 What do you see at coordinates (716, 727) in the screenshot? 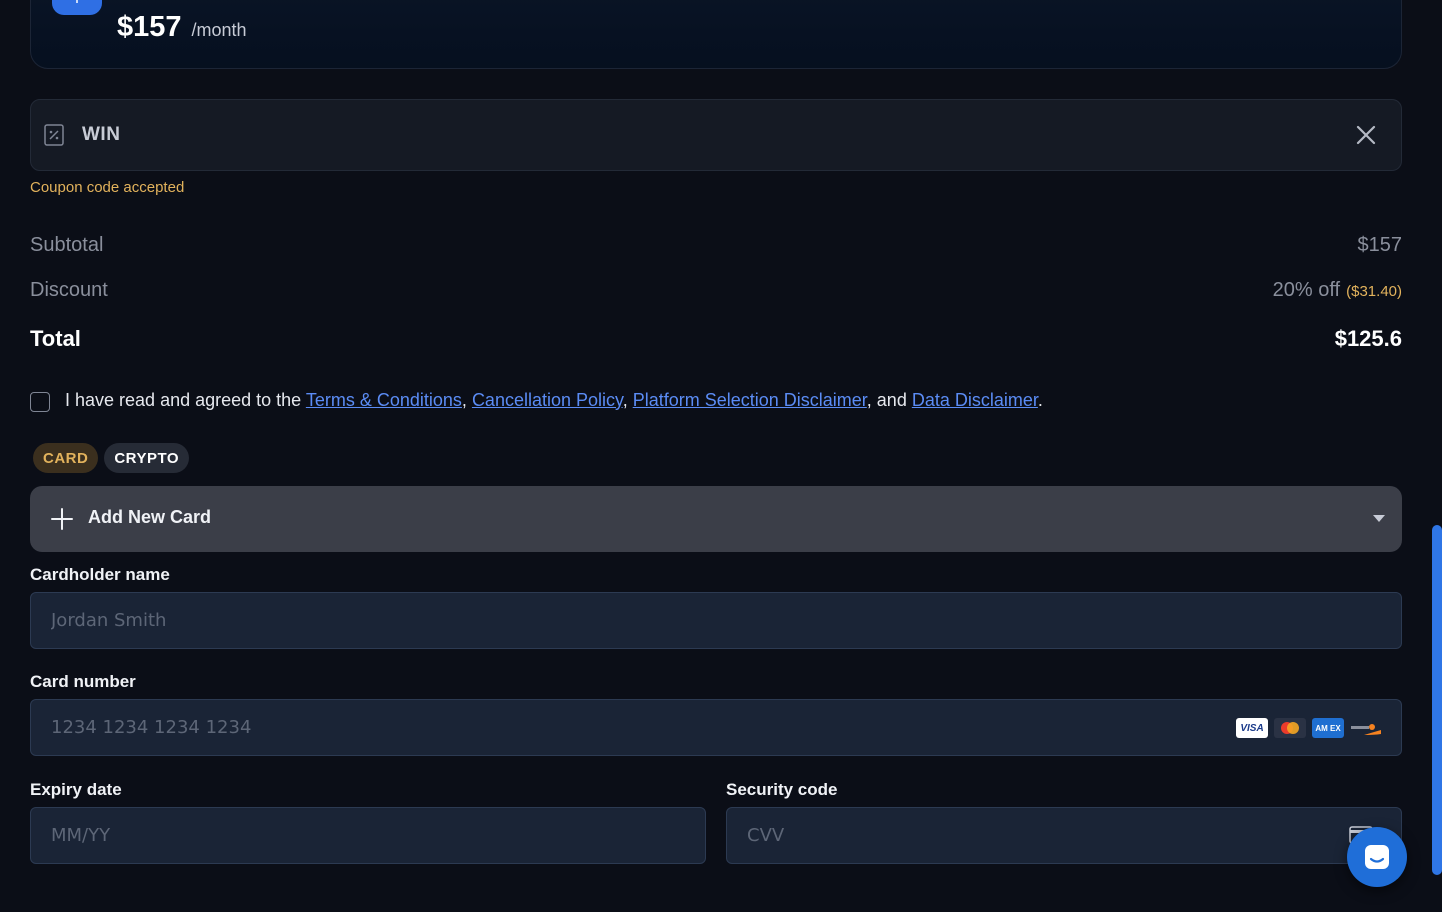
I see `card-number-input` at bounding box center [716, 727].